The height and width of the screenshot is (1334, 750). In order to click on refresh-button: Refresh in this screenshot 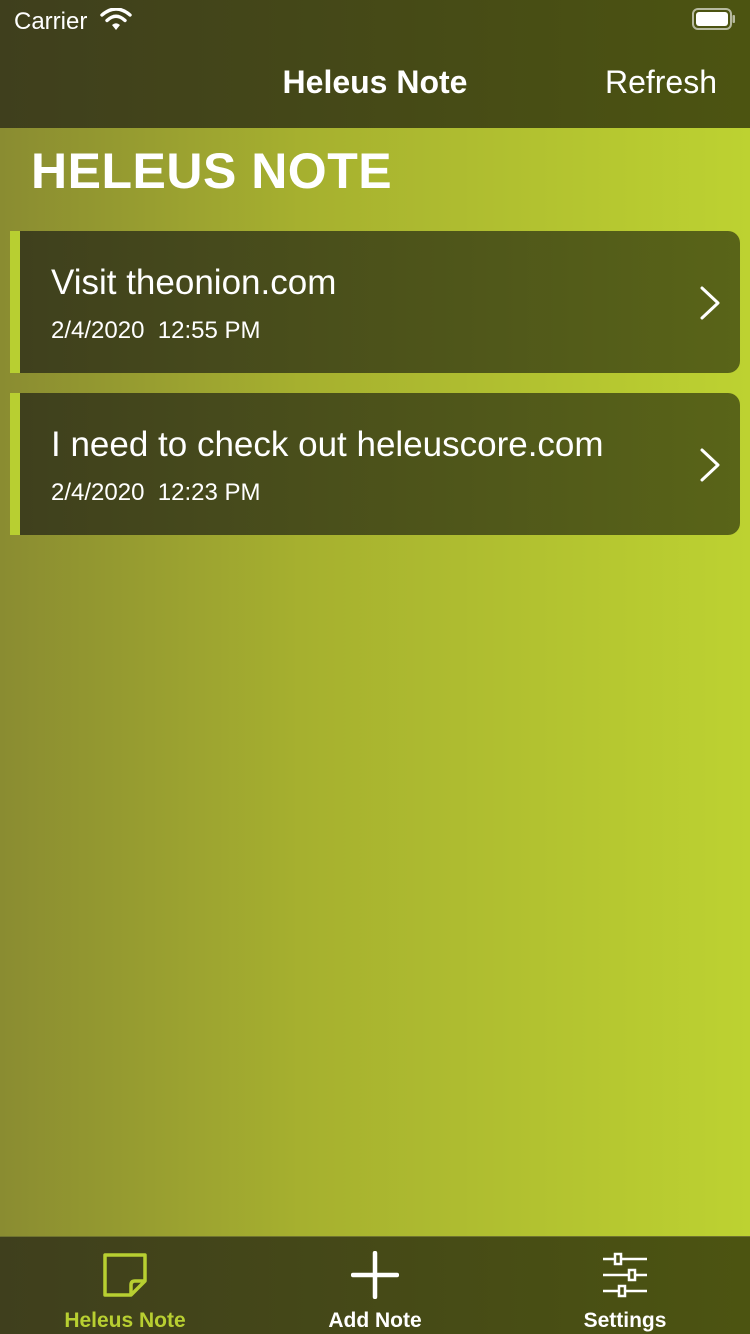, I will do `click(661, 82)`.